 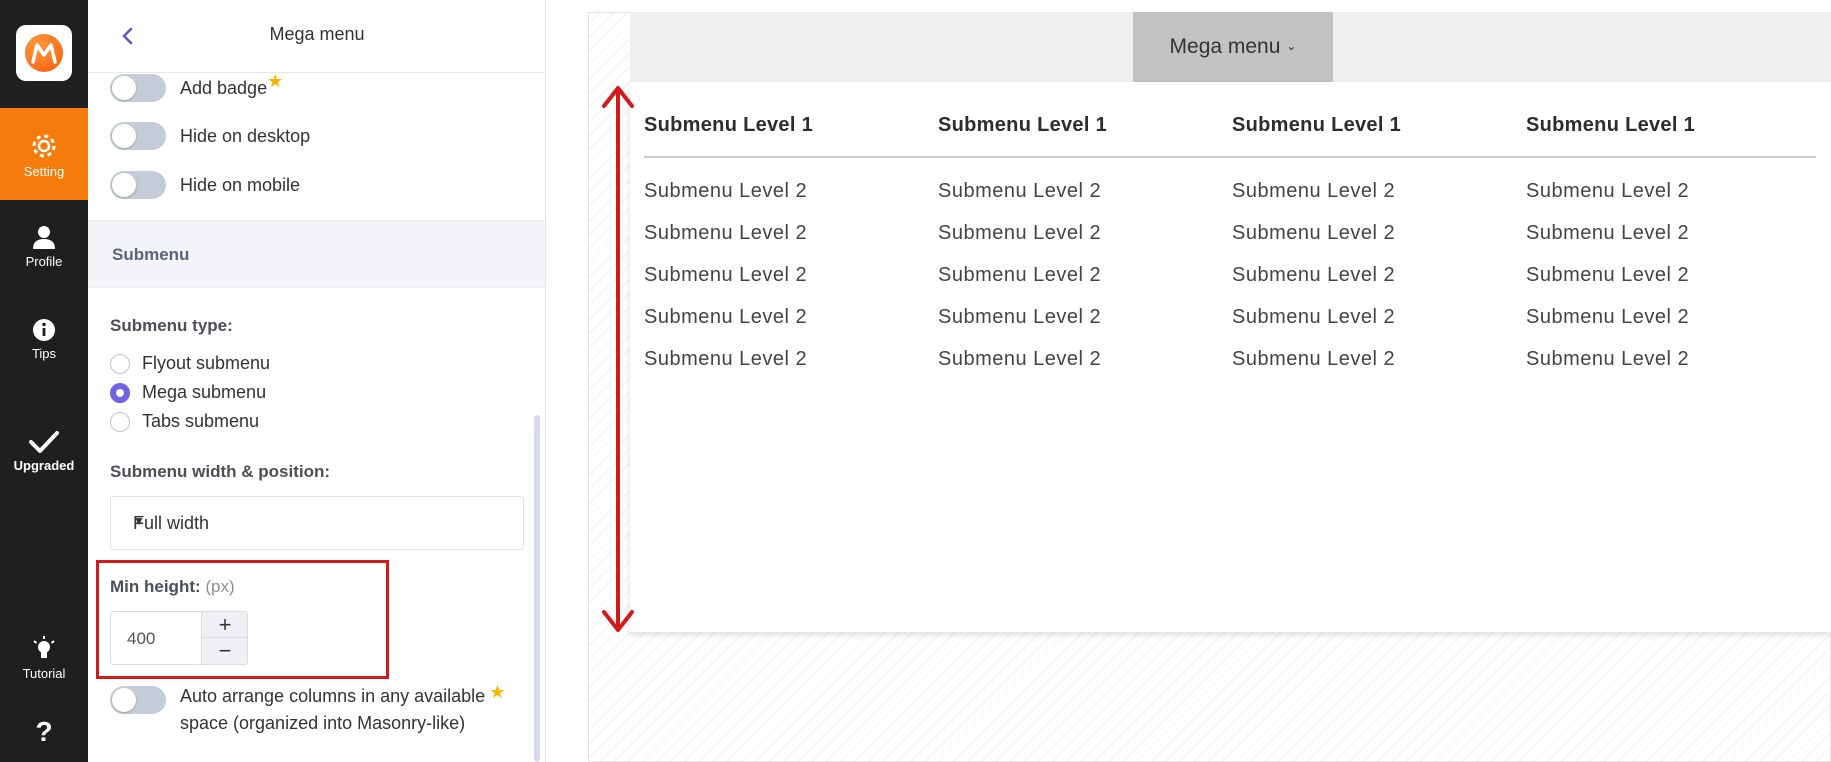 I want to click on submenu-width-label: Submenu width & position:, so click(x=220, y=471).